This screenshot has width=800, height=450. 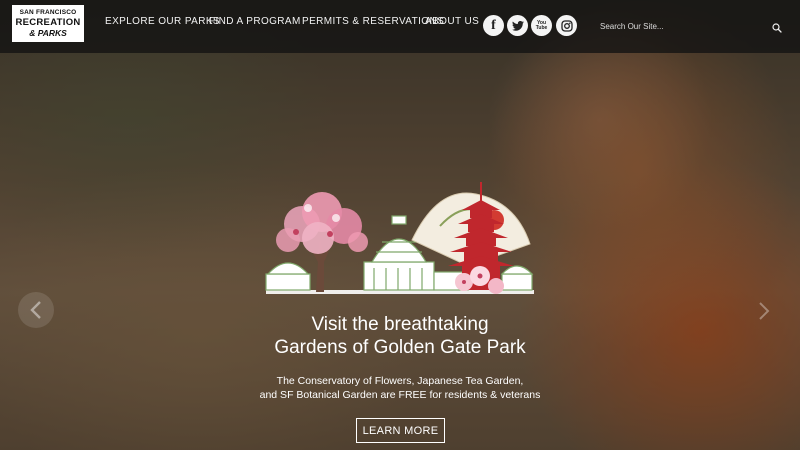 I want to click on gardens-illustration, so click(x=399, y=238).